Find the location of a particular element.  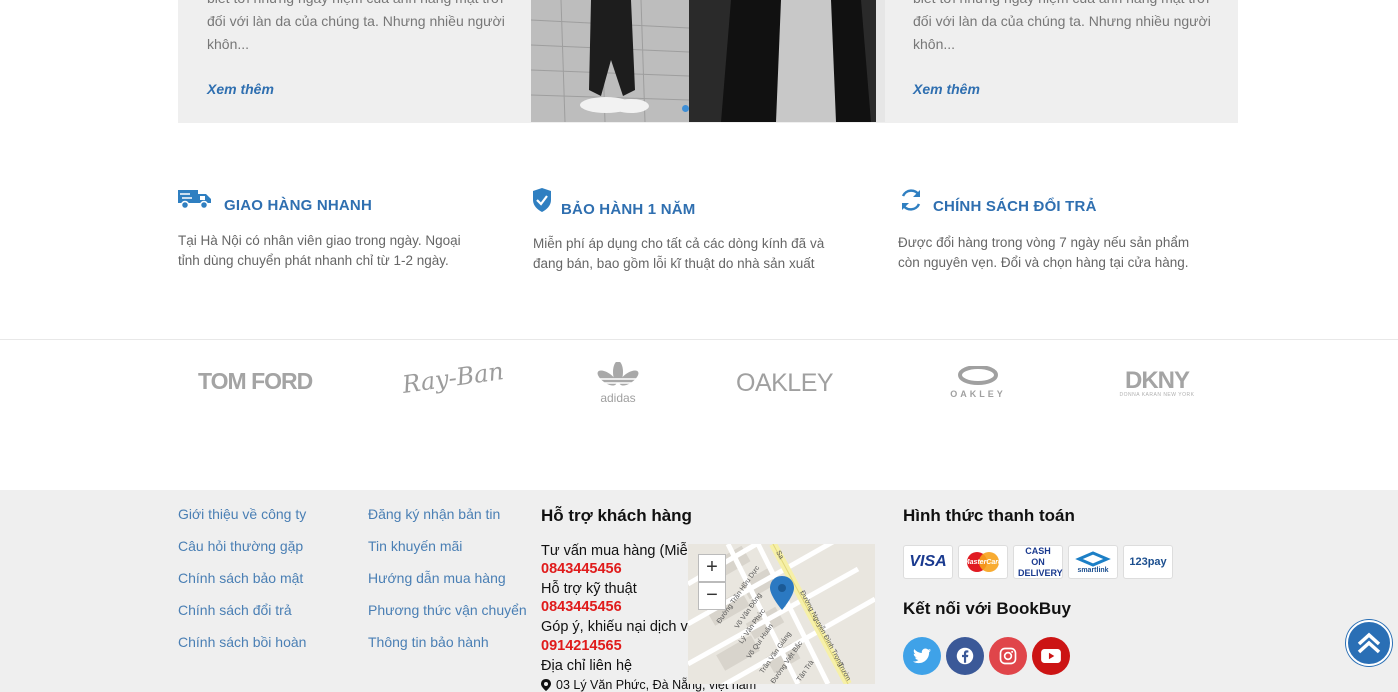

footer-link: Chính sách bồi hoàn is located at coordinates (242, 650).